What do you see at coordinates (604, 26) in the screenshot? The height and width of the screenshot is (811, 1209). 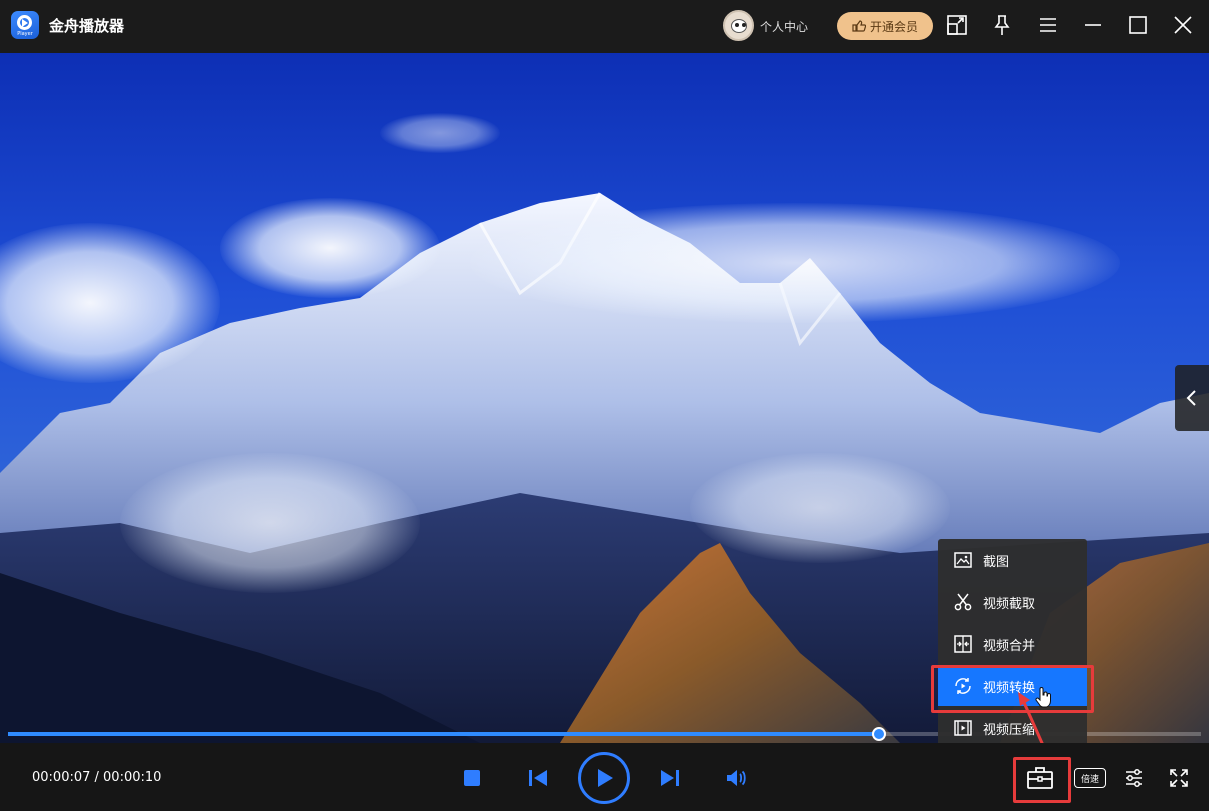 I see `title-bar: Player 金舟播放器 个人中心 开通会员` at bounding box center [604, 26].